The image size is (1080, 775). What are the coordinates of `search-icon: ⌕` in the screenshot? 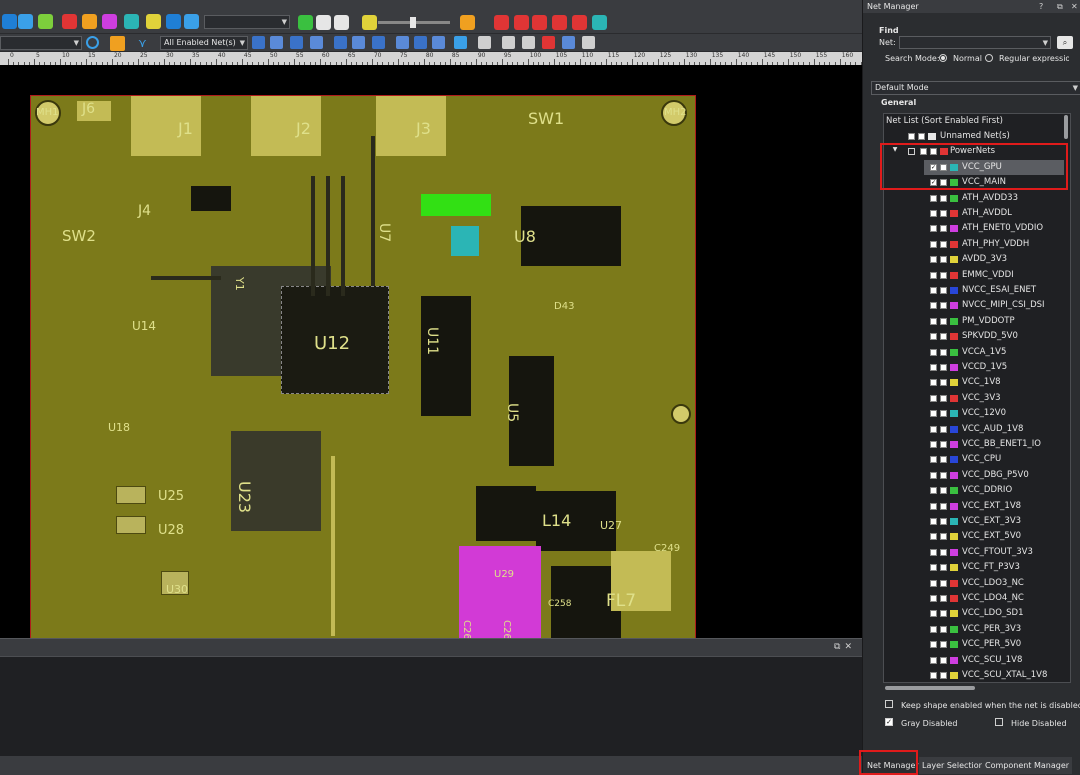 It's located at (1065, 42).